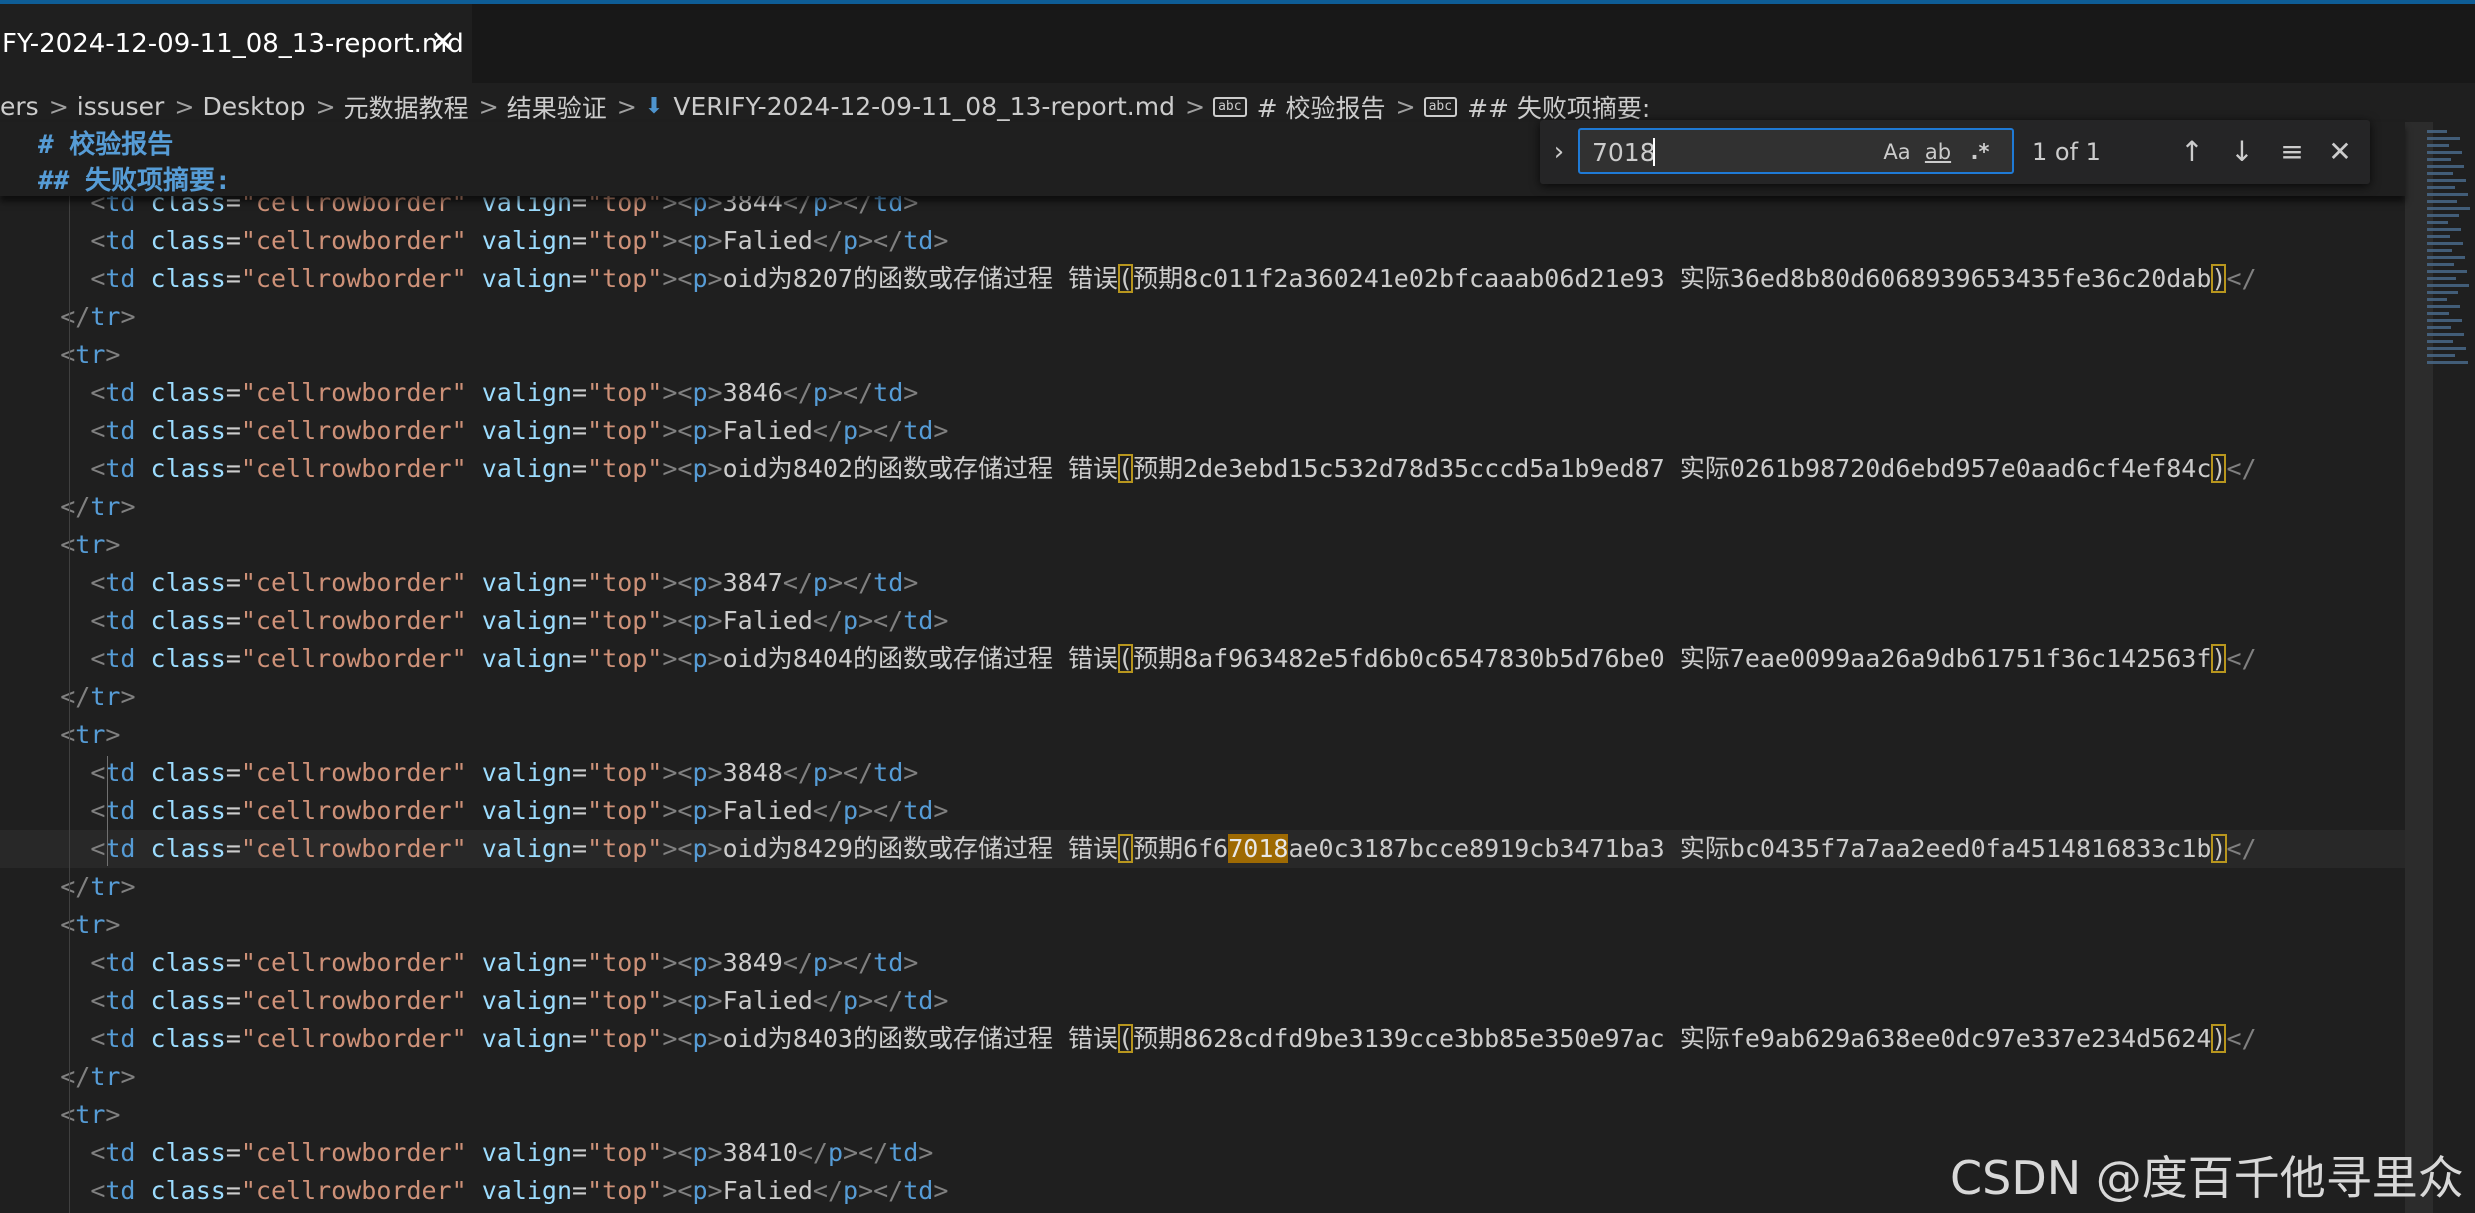  I want to click on sticky-heading-1: # 校验报告, so click(105, 142).